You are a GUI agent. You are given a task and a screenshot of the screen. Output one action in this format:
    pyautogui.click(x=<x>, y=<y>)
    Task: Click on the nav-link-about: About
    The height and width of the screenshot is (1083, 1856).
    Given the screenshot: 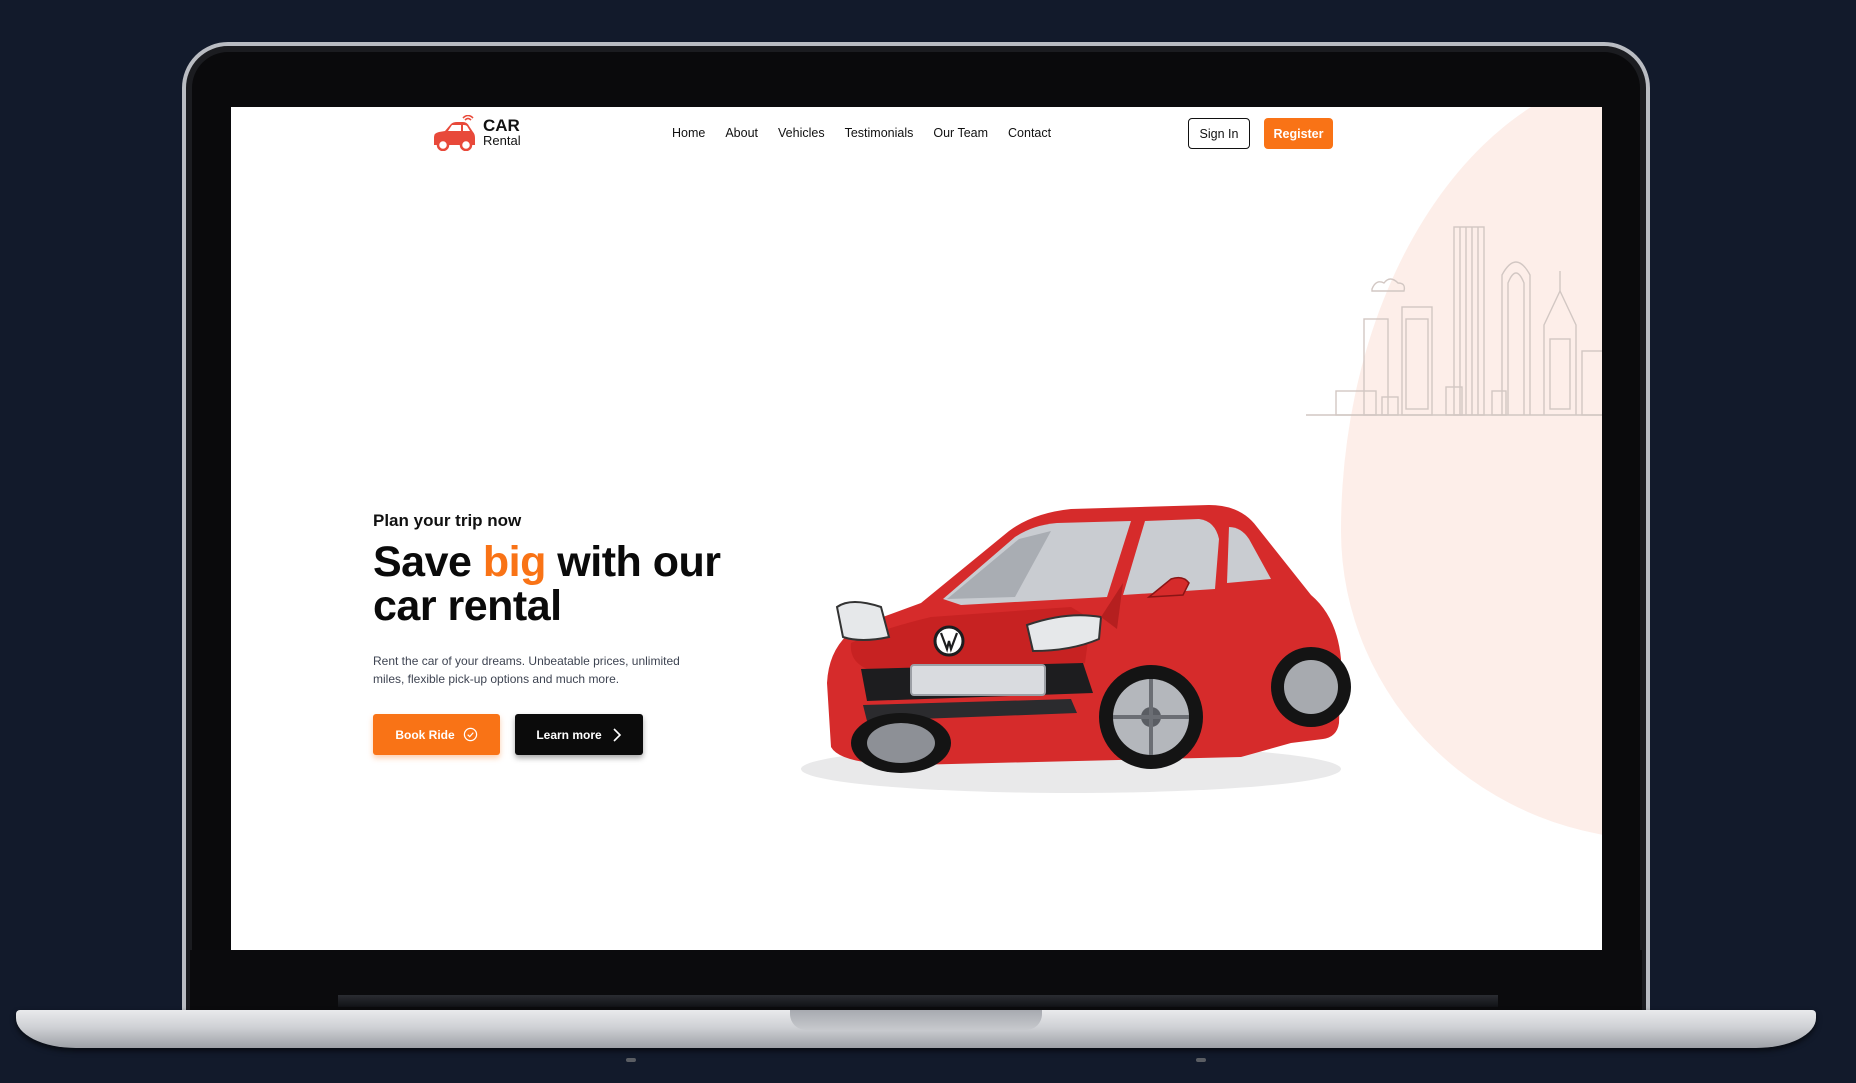 What is the action you would take?
    pyautogui.click(x=741, y=133)
    